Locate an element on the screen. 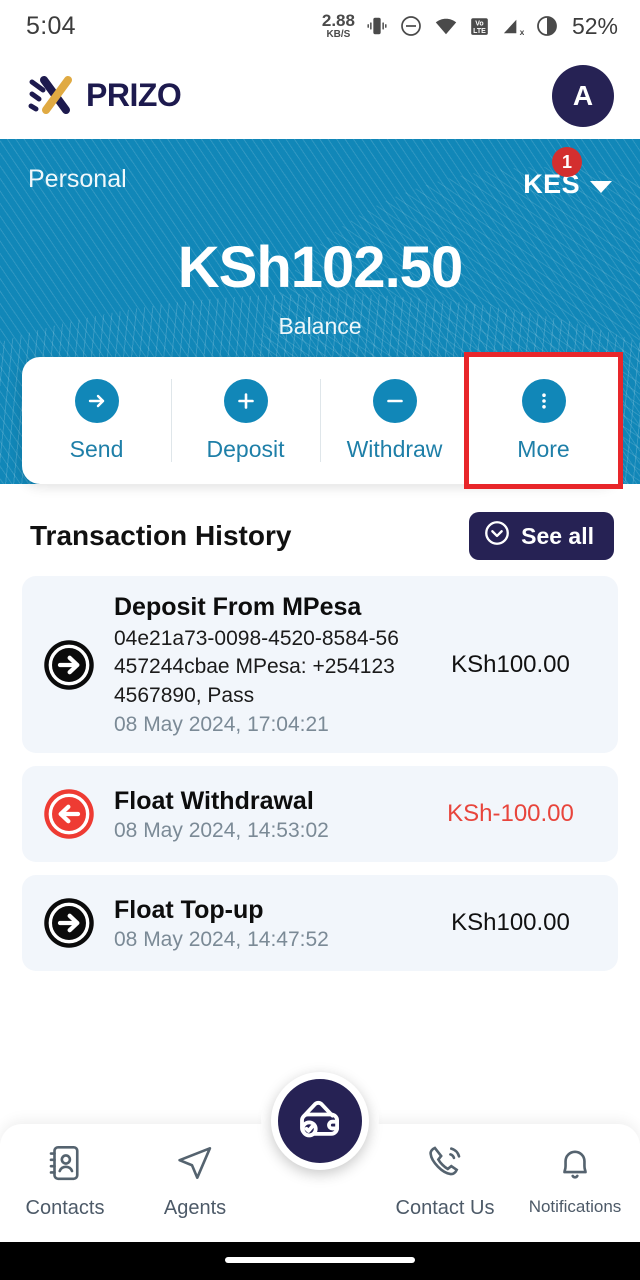  transaction-date: 08 May 2024, 17:04:21 is located at coordinates (221, 725).